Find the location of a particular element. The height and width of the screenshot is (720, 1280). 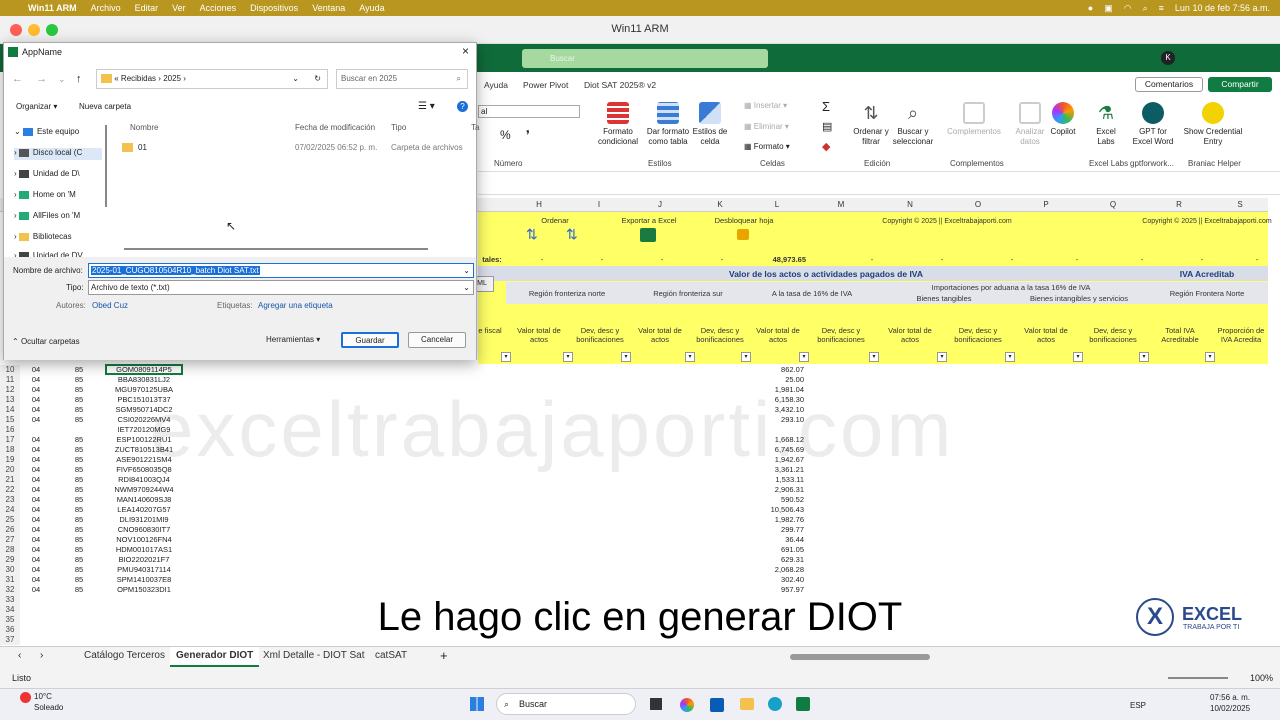

excel-export-icon is located at coordinates (648, 235).